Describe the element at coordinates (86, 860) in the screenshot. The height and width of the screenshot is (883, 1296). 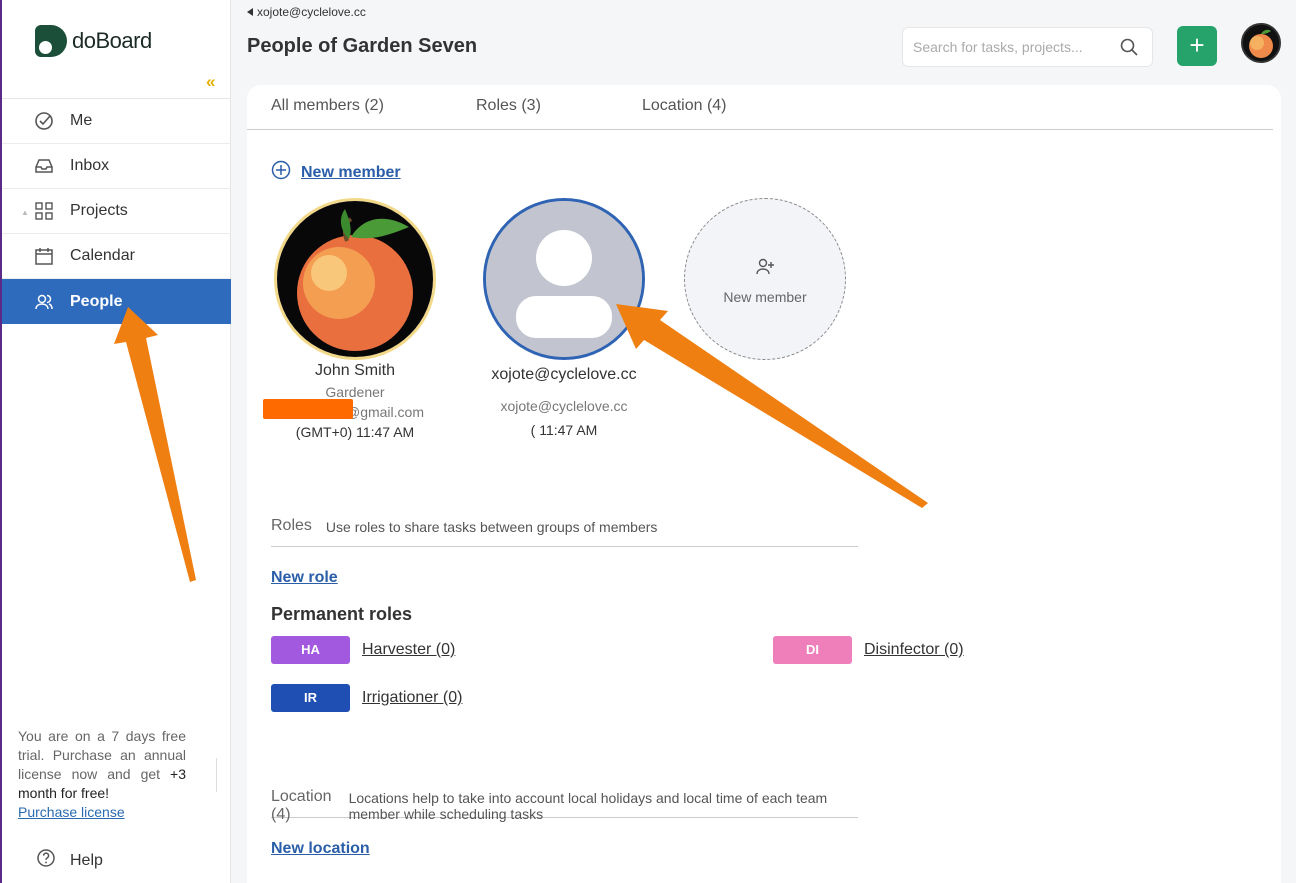
I see `help-label: Help` at that location.